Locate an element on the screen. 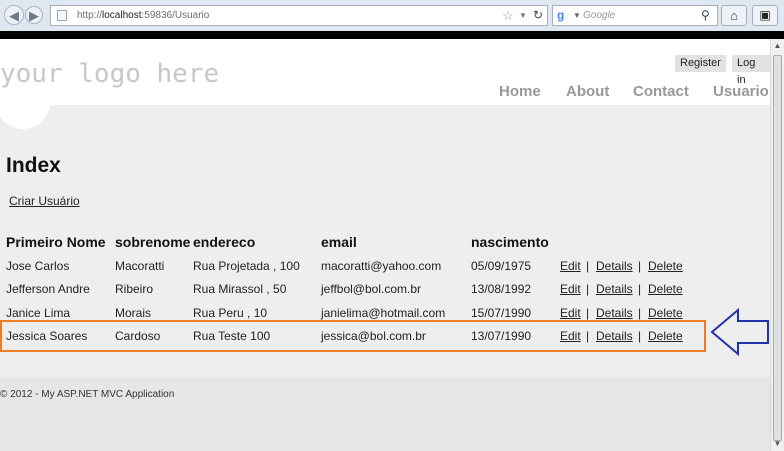 The height and width of the screenshot is (451, 784). home-icon: ⌂ is located at coordinates (734, 15).